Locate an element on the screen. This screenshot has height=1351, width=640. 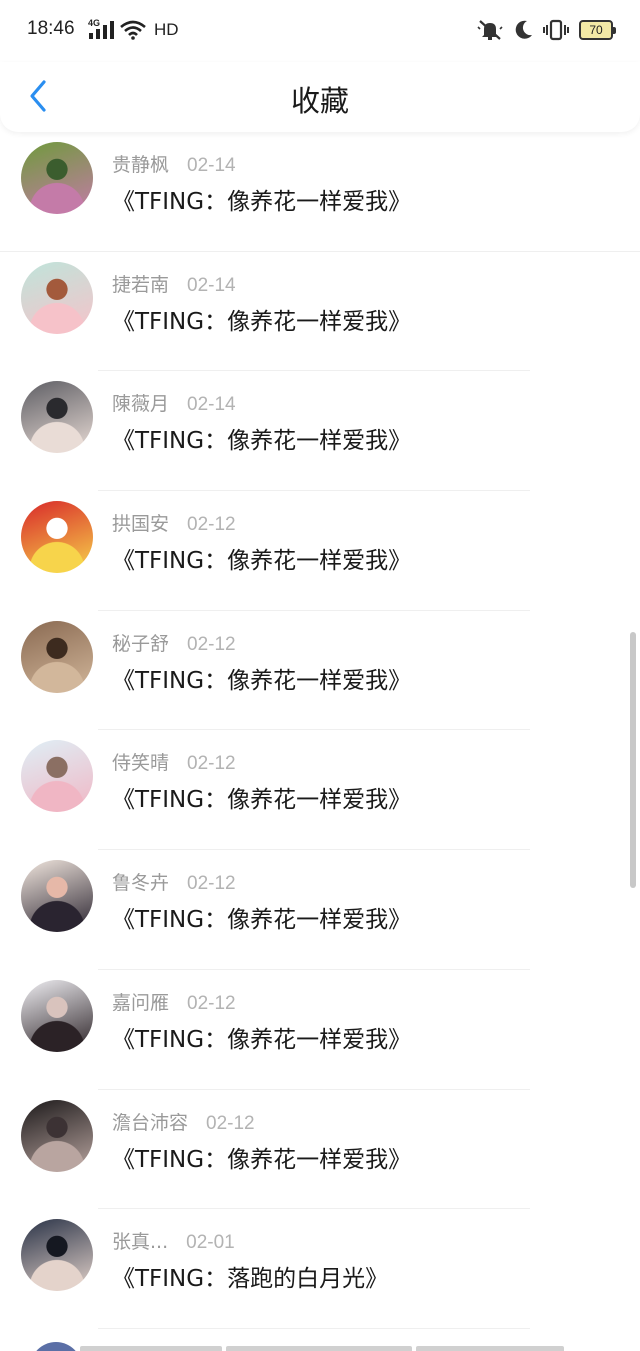
battery-level: 70 is located at coordinates (596, 30).